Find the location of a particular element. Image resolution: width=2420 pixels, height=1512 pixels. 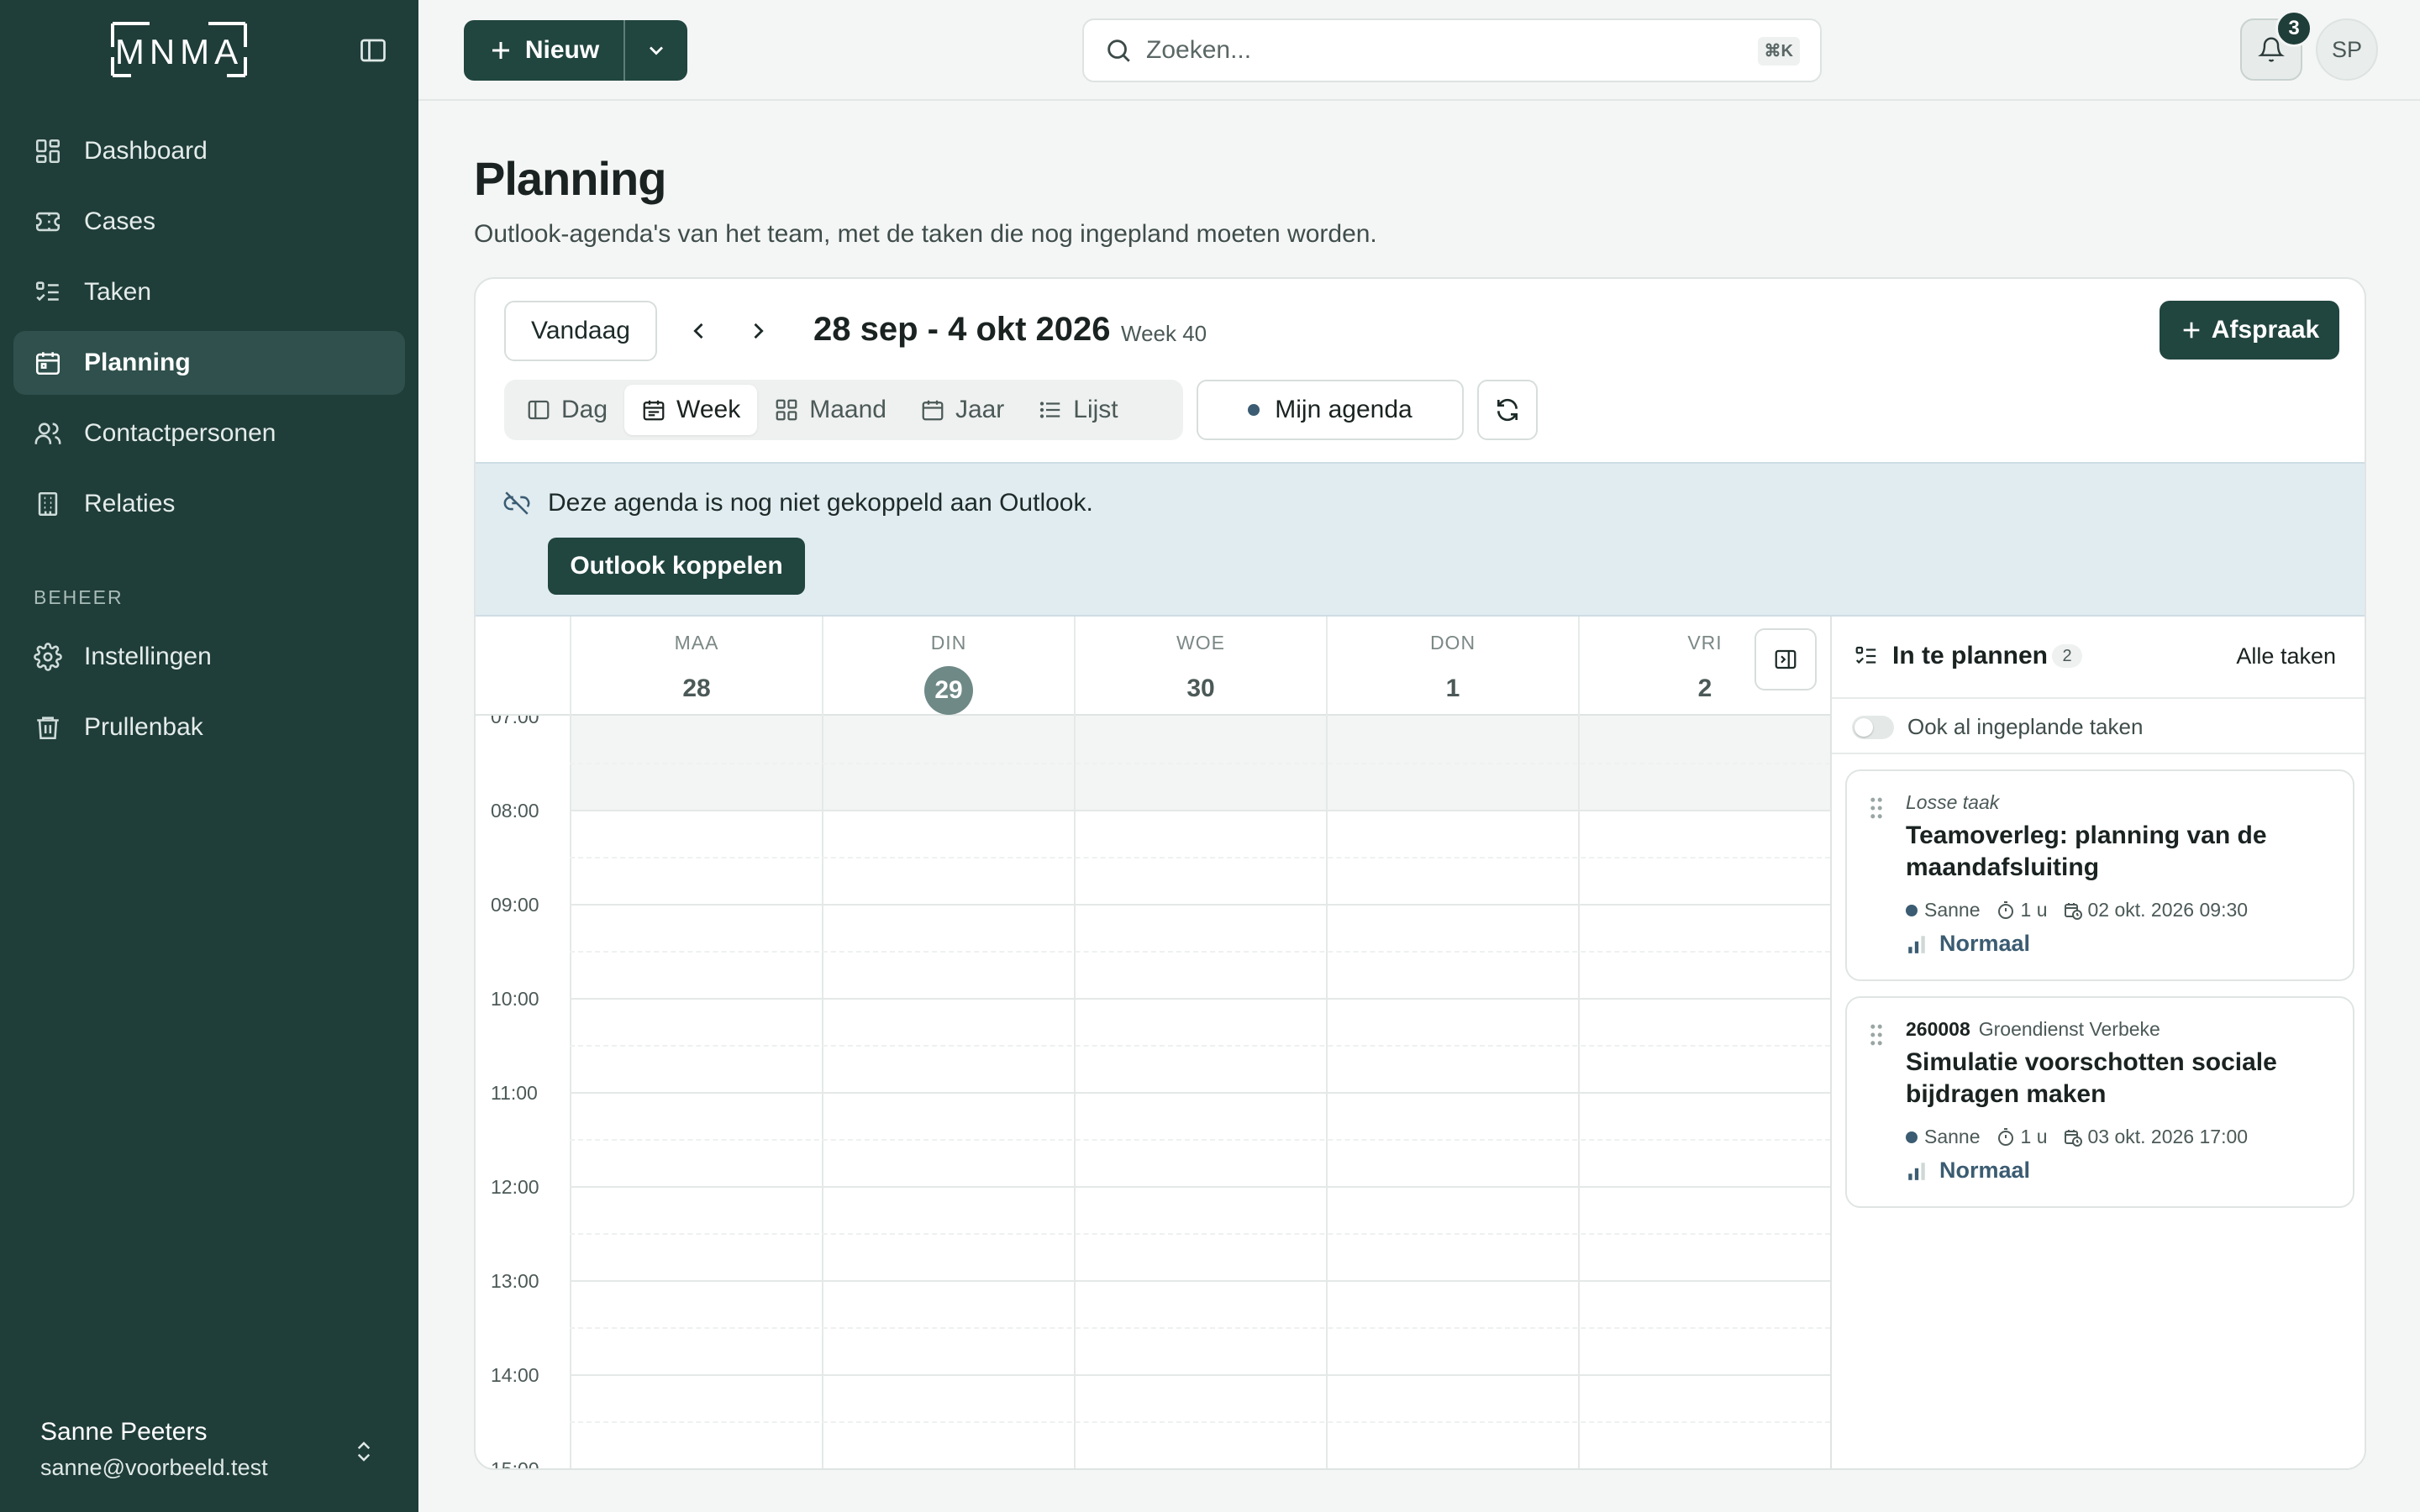

time-label: 12:00 is located at coordinates (515, 1187).